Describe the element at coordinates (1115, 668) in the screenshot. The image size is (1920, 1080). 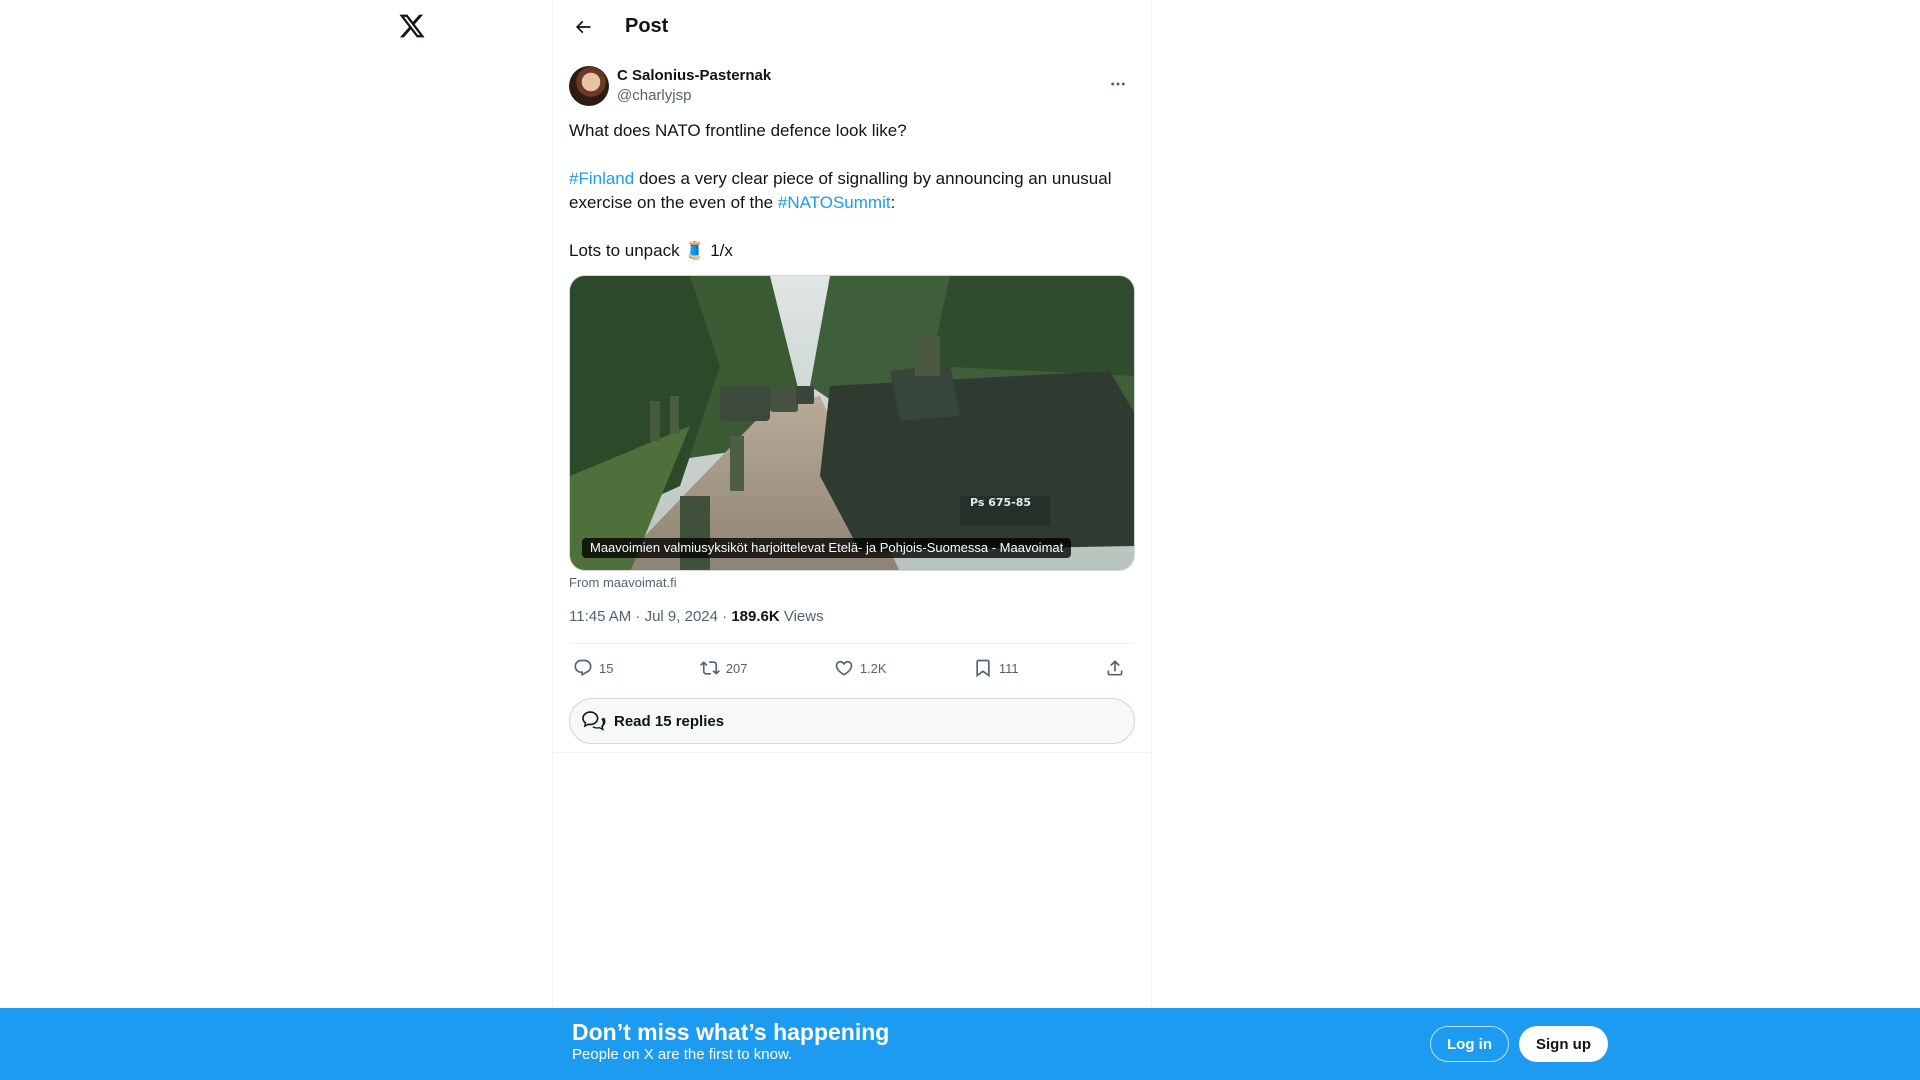
I see `share-icon` at that location.